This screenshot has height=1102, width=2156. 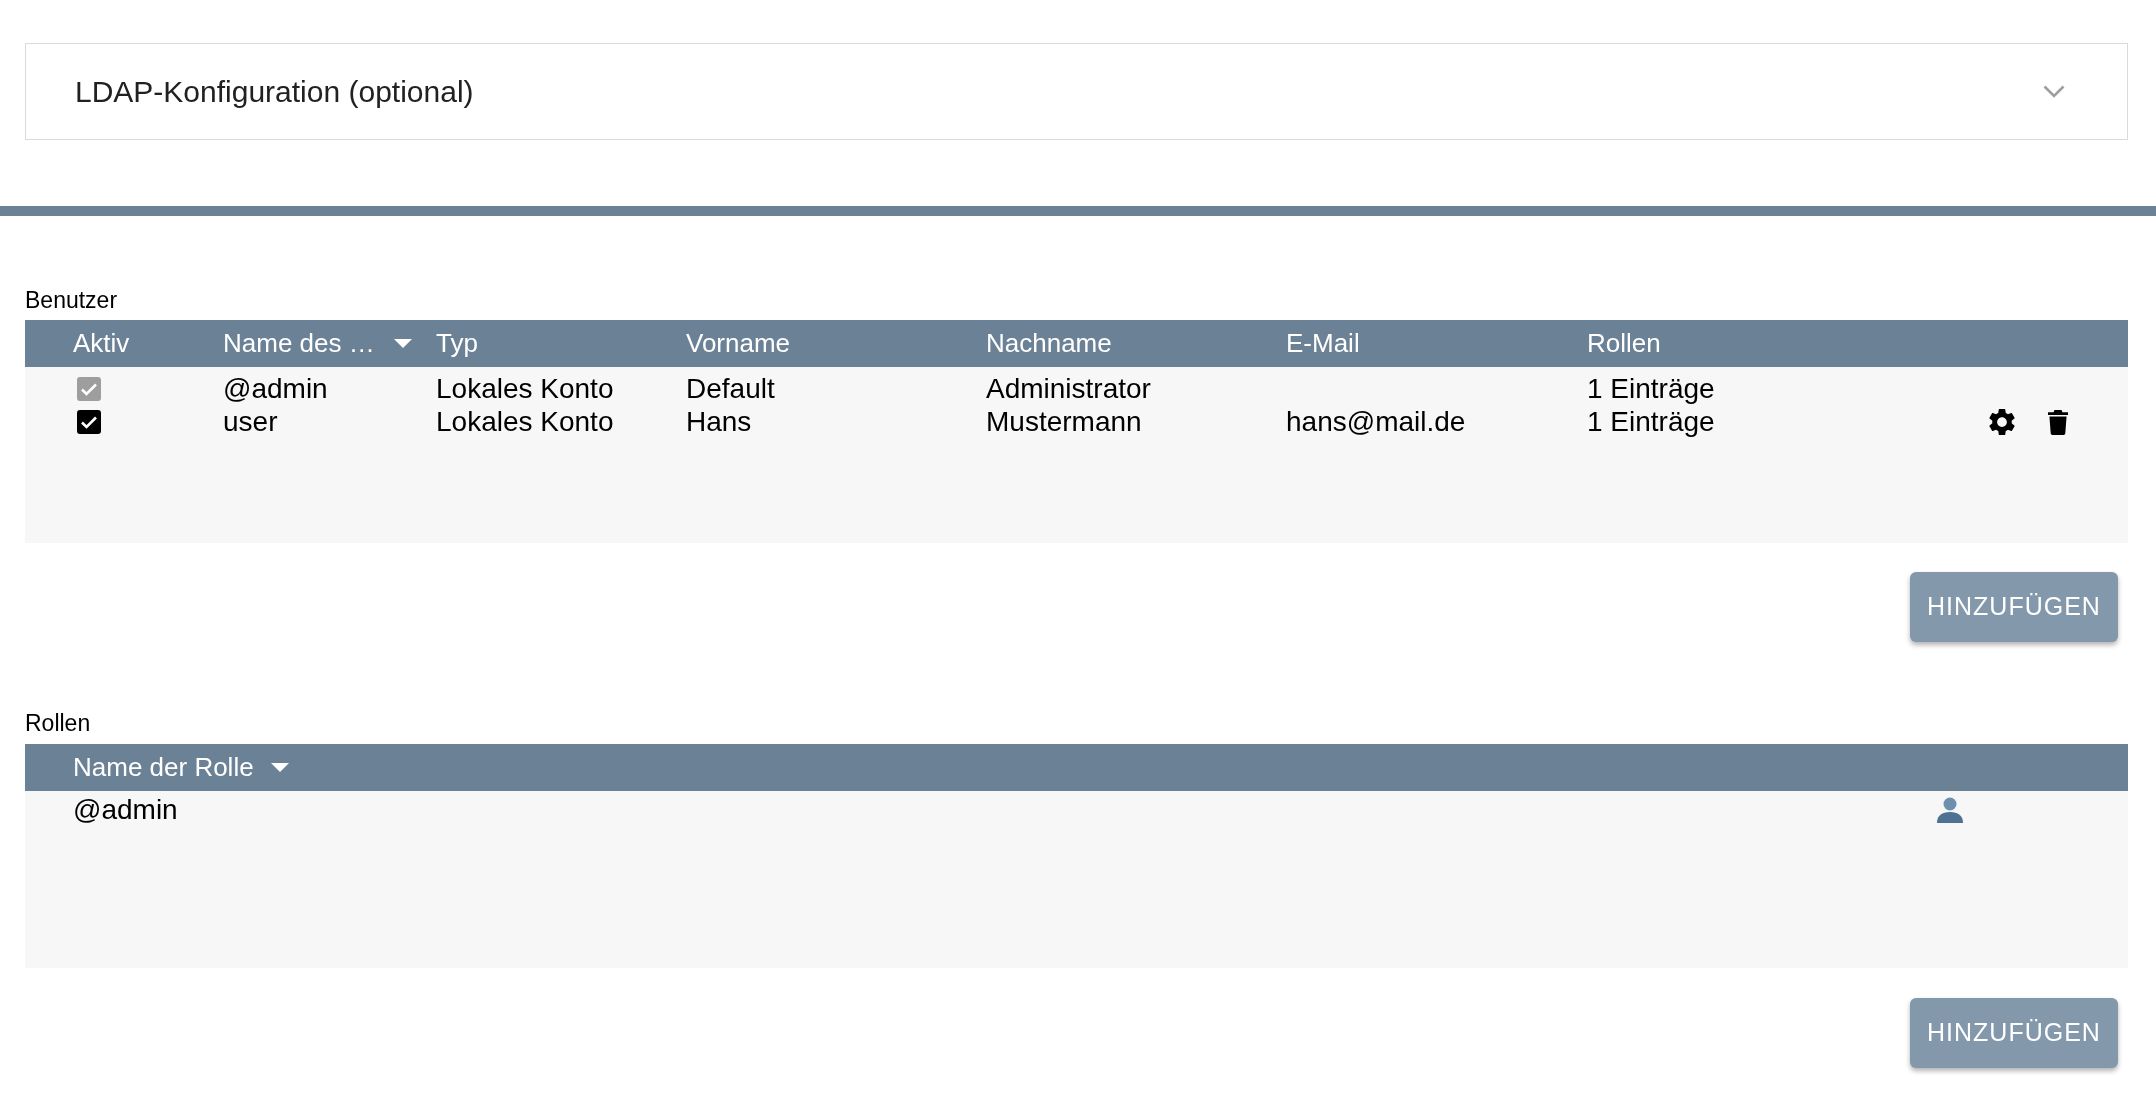 I want to click on column-header: Nachname, so click(x=1049, y=343).